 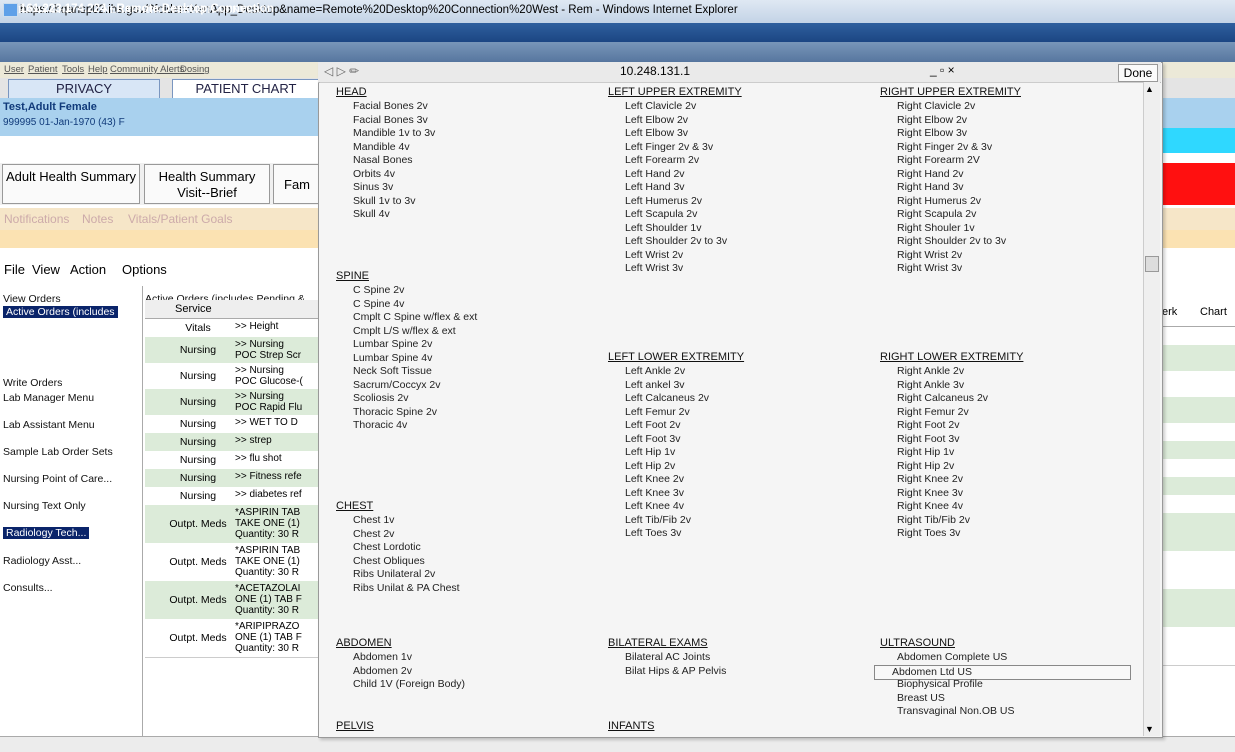 What do you see at coordinates (644, 425) in the screenshot?
I see `exam-item: Left Foot 2v` at bounding box center [644, 425].